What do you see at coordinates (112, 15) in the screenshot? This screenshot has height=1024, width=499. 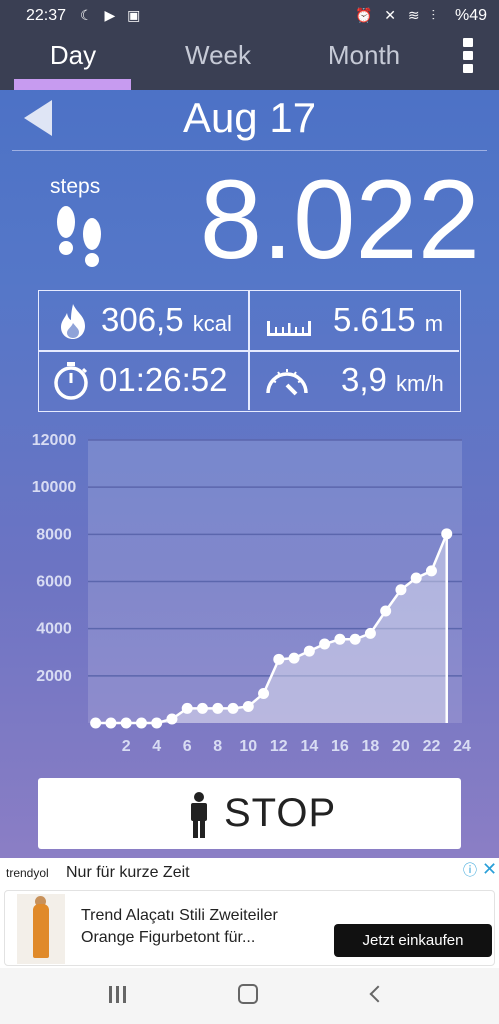 I see `notification-icons: ☾ ▶ ▣` at bounding box center [112, 15].